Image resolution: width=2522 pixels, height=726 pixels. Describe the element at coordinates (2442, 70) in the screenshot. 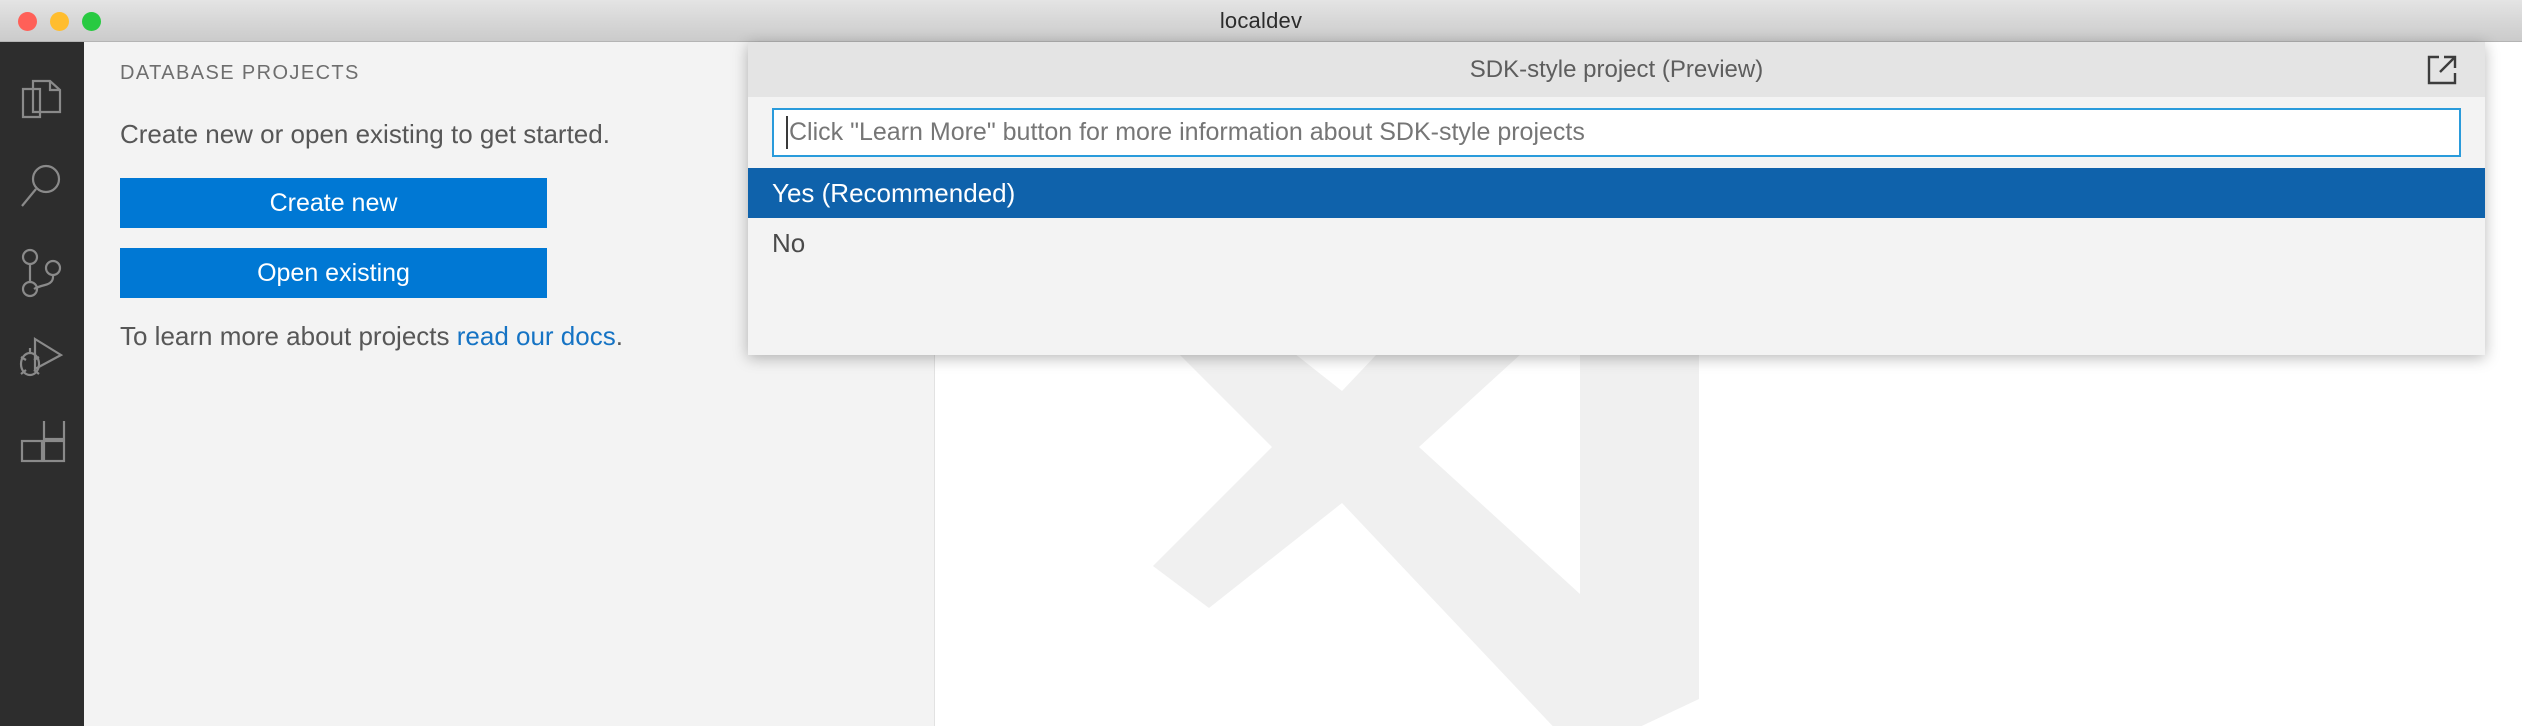

I see `external-link-icon` at that location.